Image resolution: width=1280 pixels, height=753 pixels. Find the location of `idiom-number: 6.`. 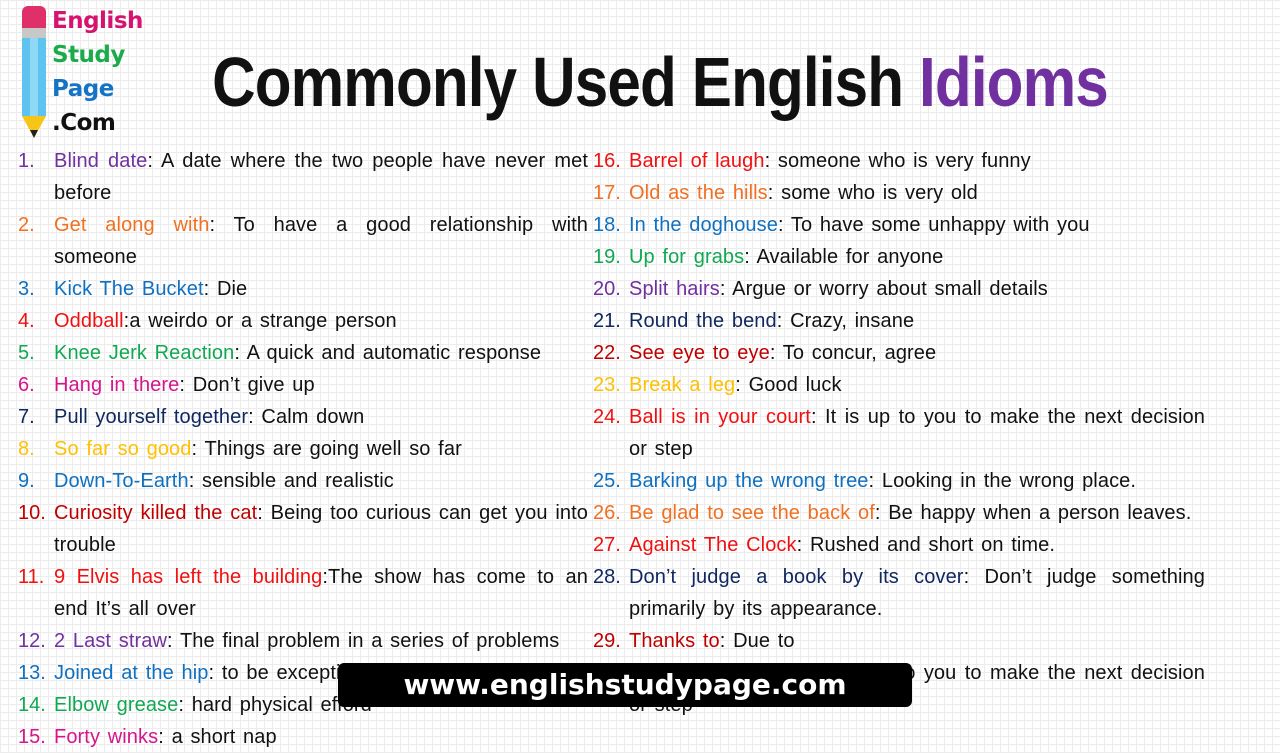

idiom-number: 6. is located at coordinates (26, 385).